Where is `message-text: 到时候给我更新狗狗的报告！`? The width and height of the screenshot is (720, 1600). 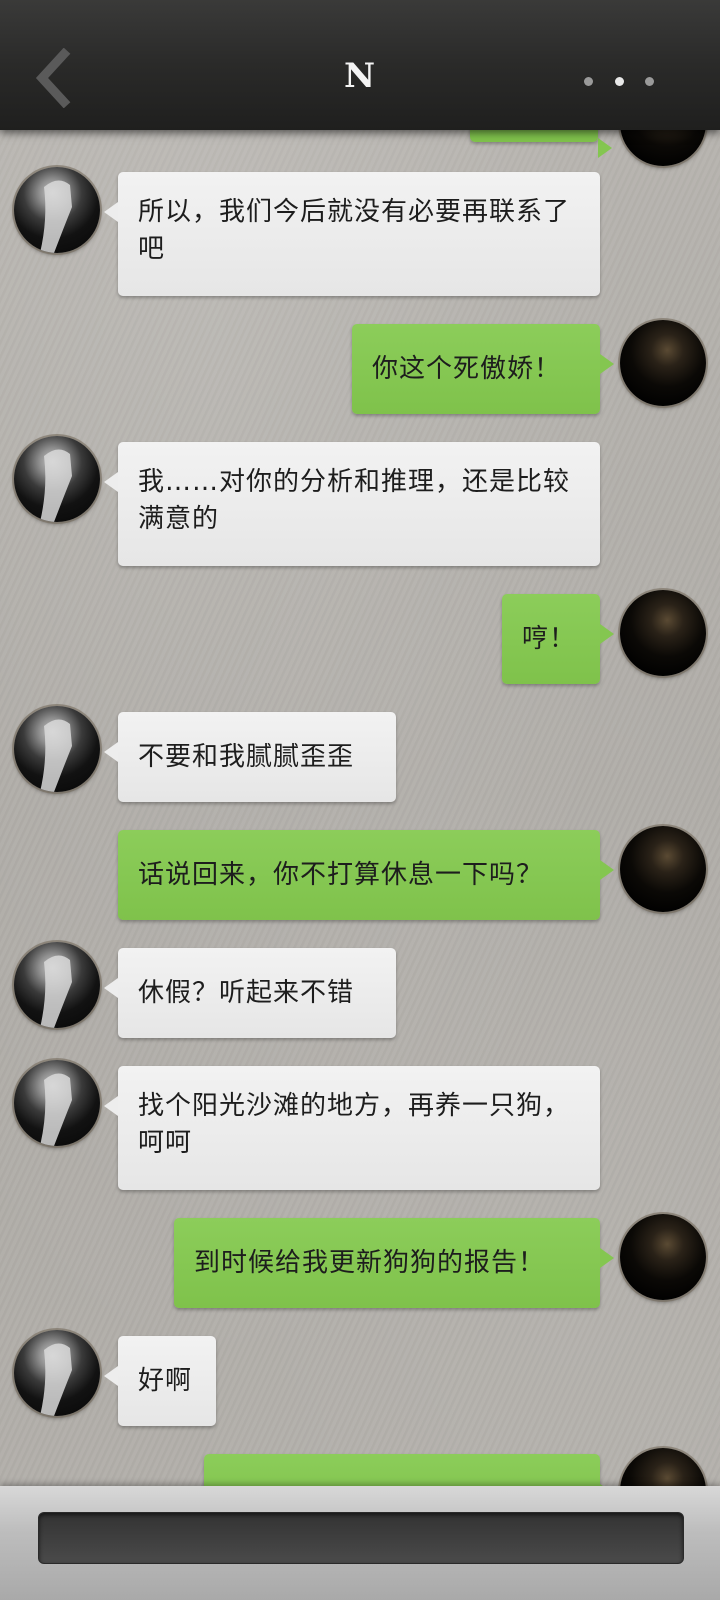
message-text: 到时候给我更新狗狗的报告！ is located at coordinates (370, 1262).